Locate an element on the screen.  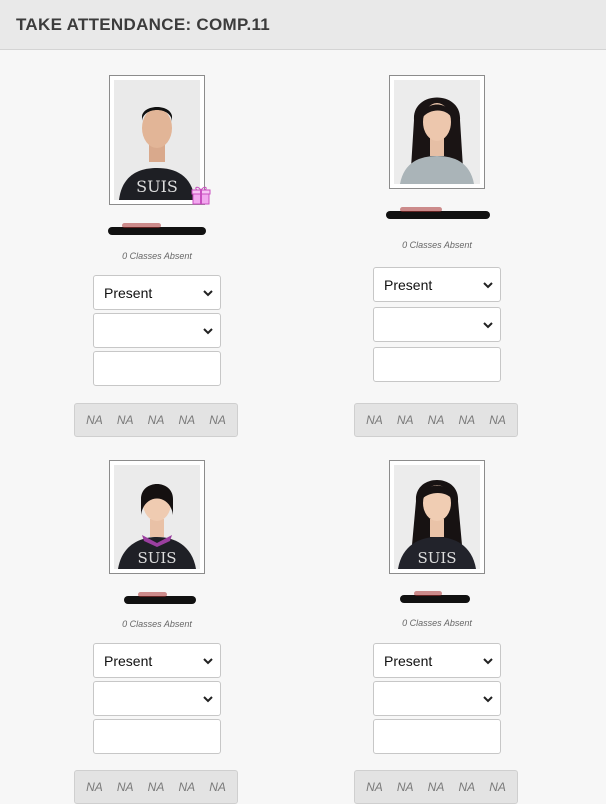
student-photo is located at coordinates (437, 132).